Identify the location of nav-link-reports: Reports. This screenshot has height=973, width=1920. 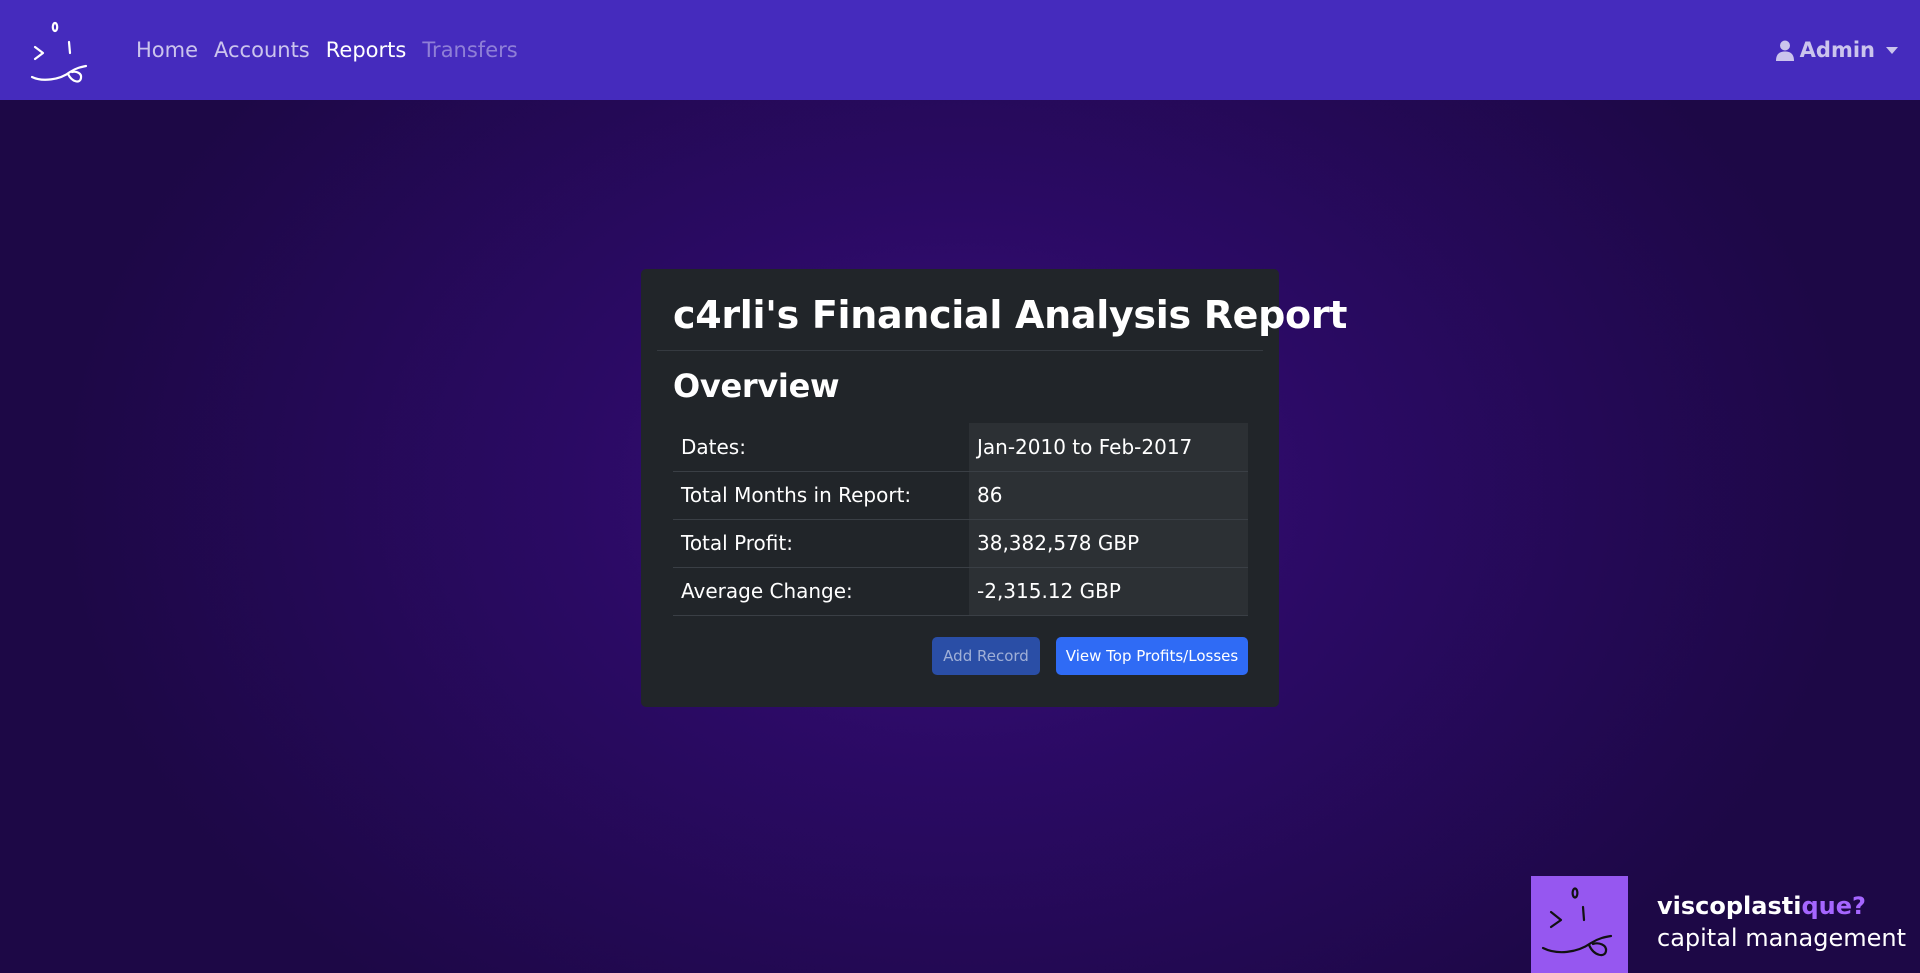
(366, 50).